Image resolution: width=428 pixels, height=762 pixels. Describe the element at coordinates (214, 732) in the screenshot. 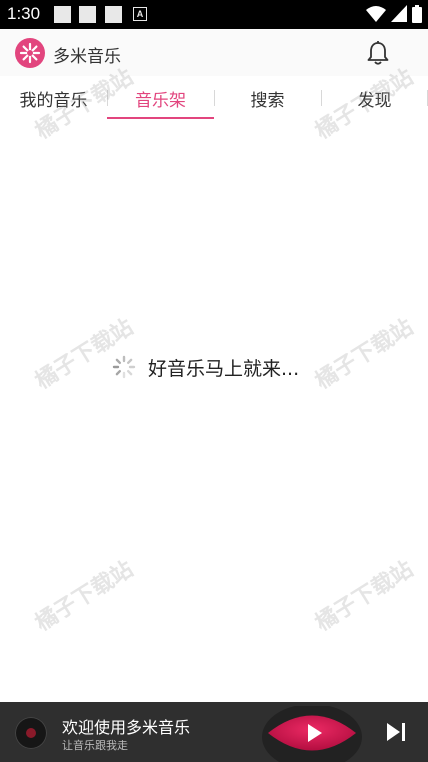

I see `mini-player: 欢迎使用多米音乐 让音乐跟我走` at that location.